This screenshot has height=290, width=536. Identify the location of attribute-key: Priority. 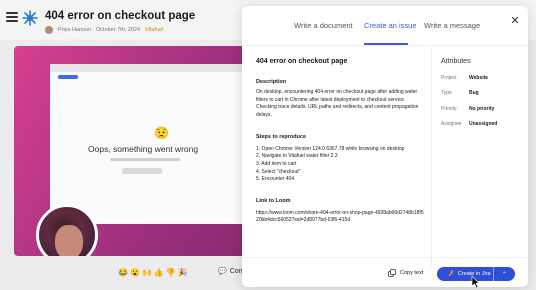
(449, 108).